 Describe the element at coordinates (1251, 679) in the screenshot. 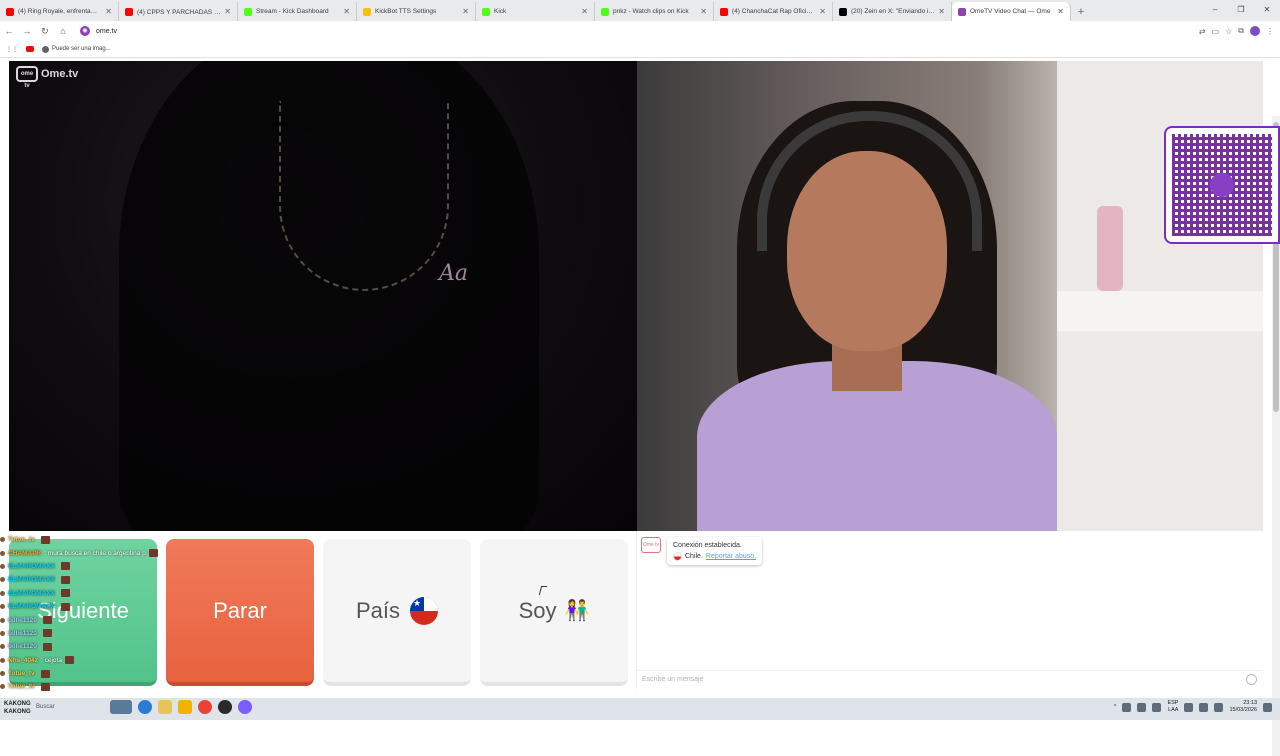

I see `emoji-icon` at that location.